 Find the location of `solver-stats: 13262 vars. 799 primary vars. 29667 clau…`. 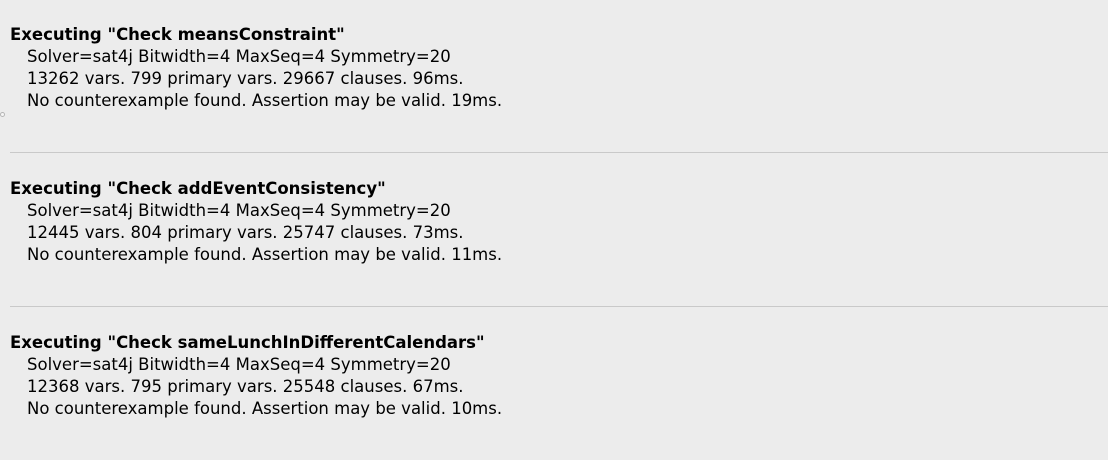

solver-stats: 13262 vars. 799 primary vars. 29667 clau… is located at coordinates (245, 78).